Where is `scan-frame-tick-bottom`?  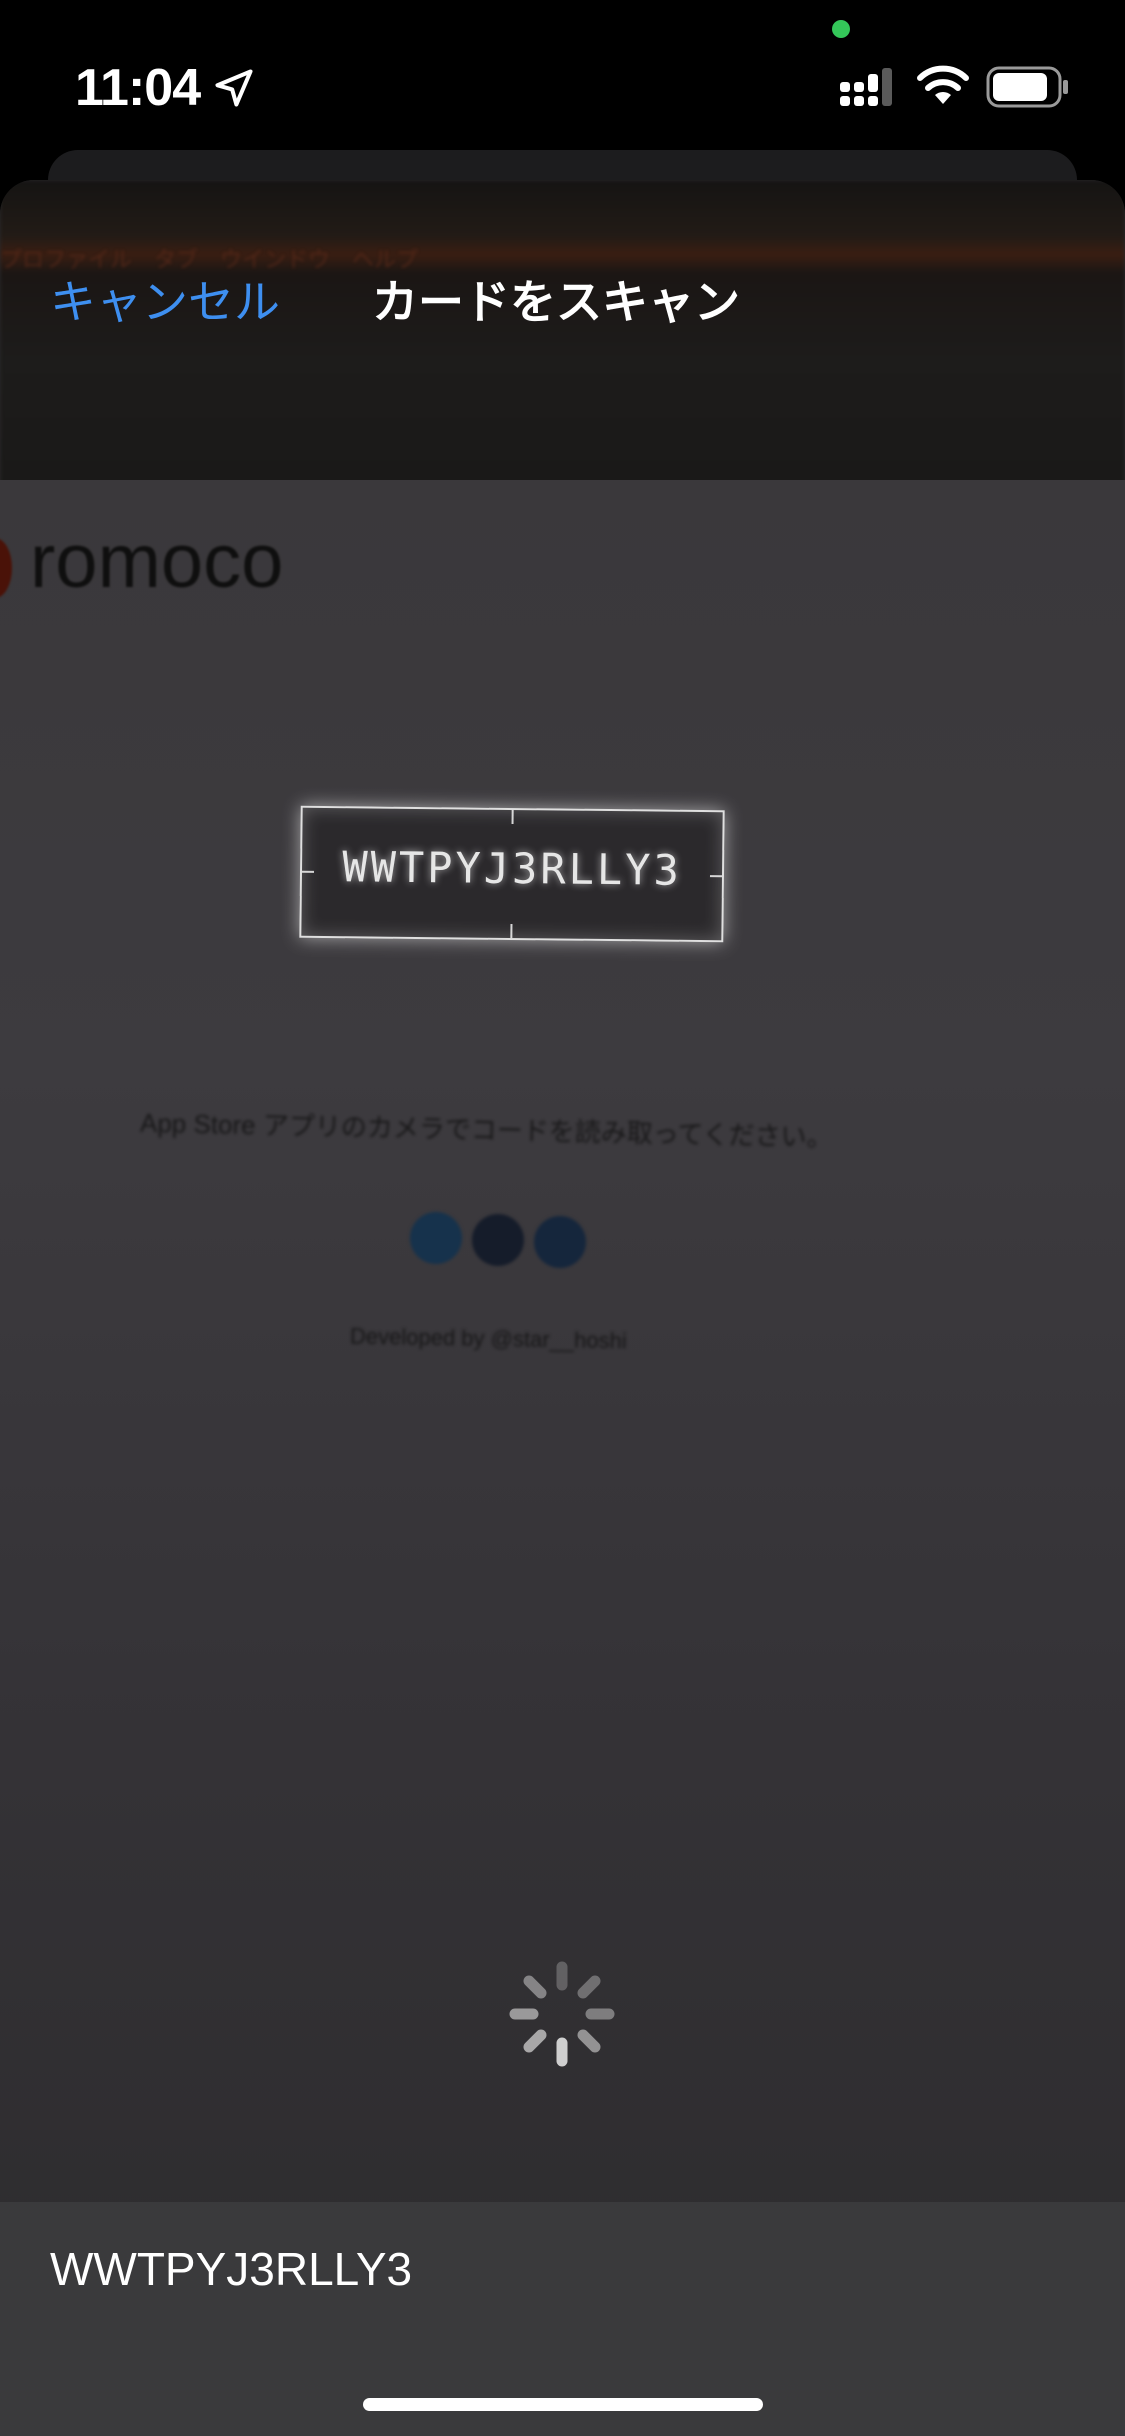
scan-frame-tick-bottom is located at coordinates (511, 931).